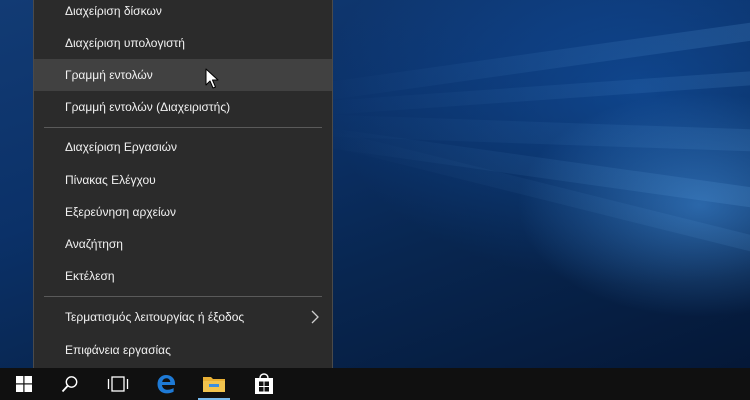  I want to click on menu-item-control-panel: Πίνακας Ελέγχου, so click(183, 180).